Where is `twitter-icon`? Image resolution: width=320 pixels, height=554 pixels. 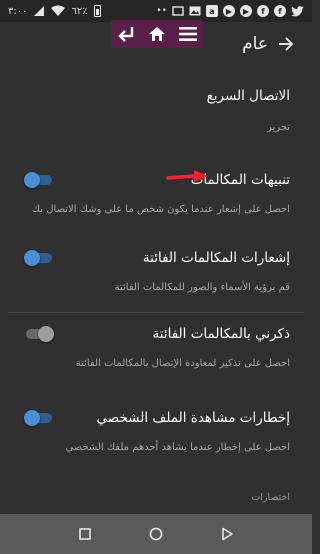
twitter-icon is located at coordinates (297, 10).